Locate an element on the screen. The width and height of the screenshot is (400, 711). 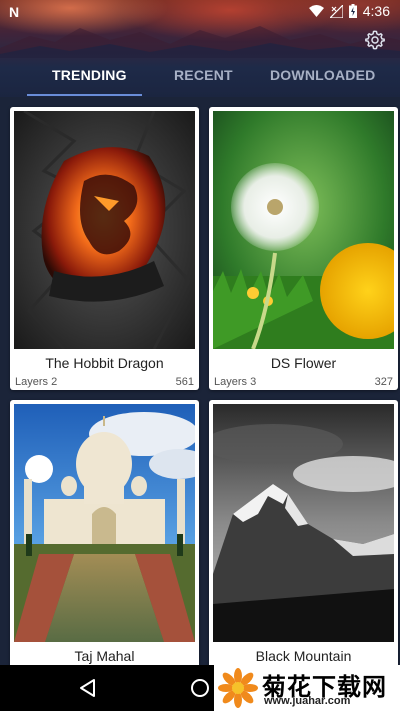
clock: 4:36 is located at coordinates (376, 11).